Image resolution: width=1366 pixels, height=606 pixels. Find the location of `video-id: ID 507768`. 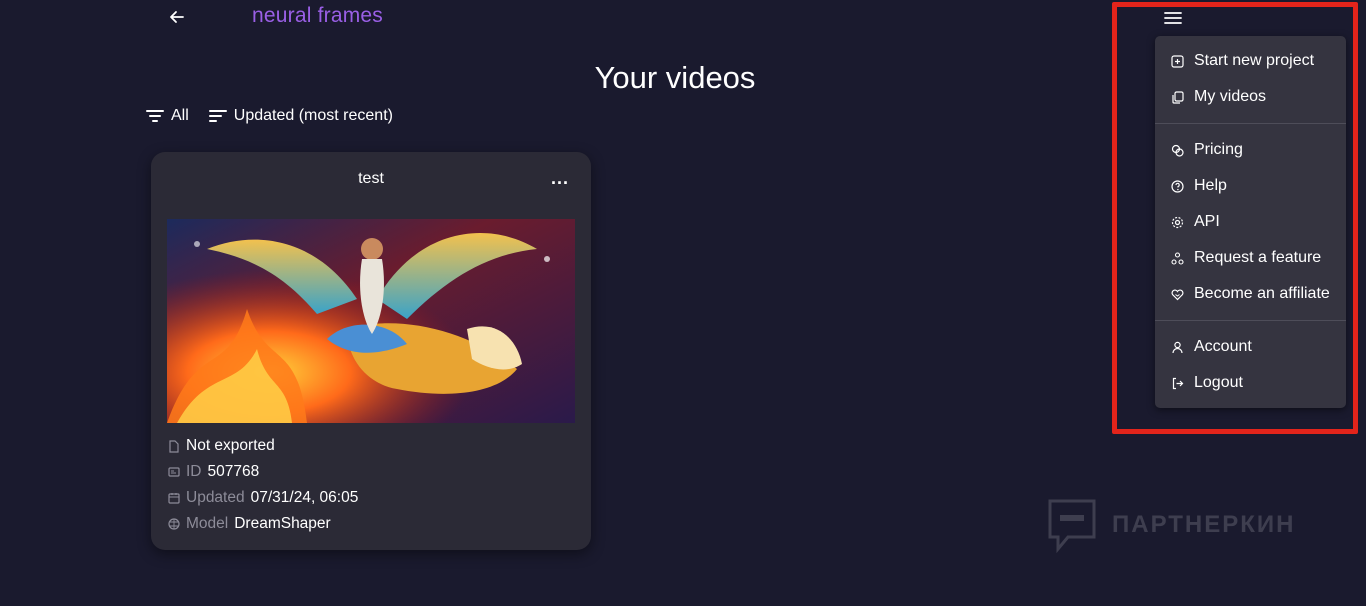

video-id: ID 507768 is located at coordinates (213, 472).